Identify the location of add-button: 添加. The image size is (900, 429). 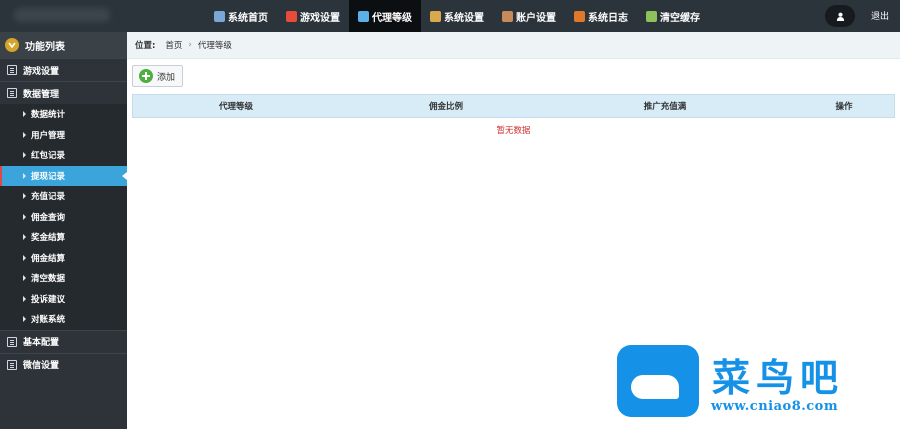
(157, 76).